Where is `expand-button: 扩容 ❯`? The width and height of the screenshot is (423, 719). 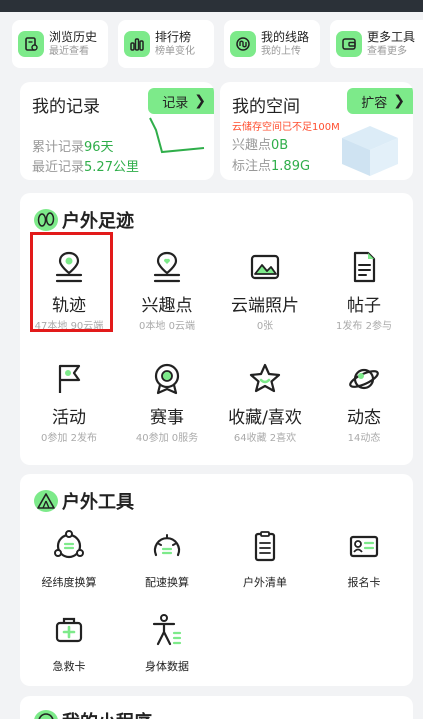 expand-button: 扩容 ❯ is located at coordinates (380, 101).